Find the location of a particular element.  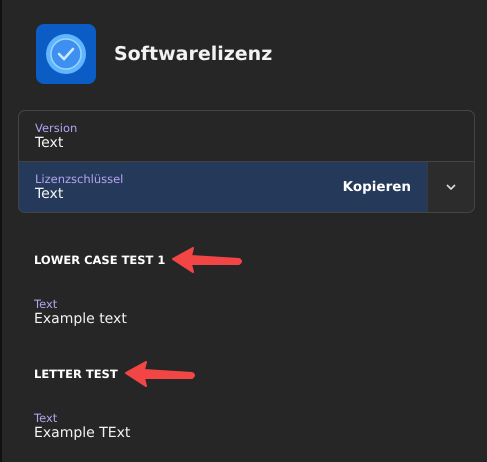

badge-check-icon is located at coordinates (66, 54).